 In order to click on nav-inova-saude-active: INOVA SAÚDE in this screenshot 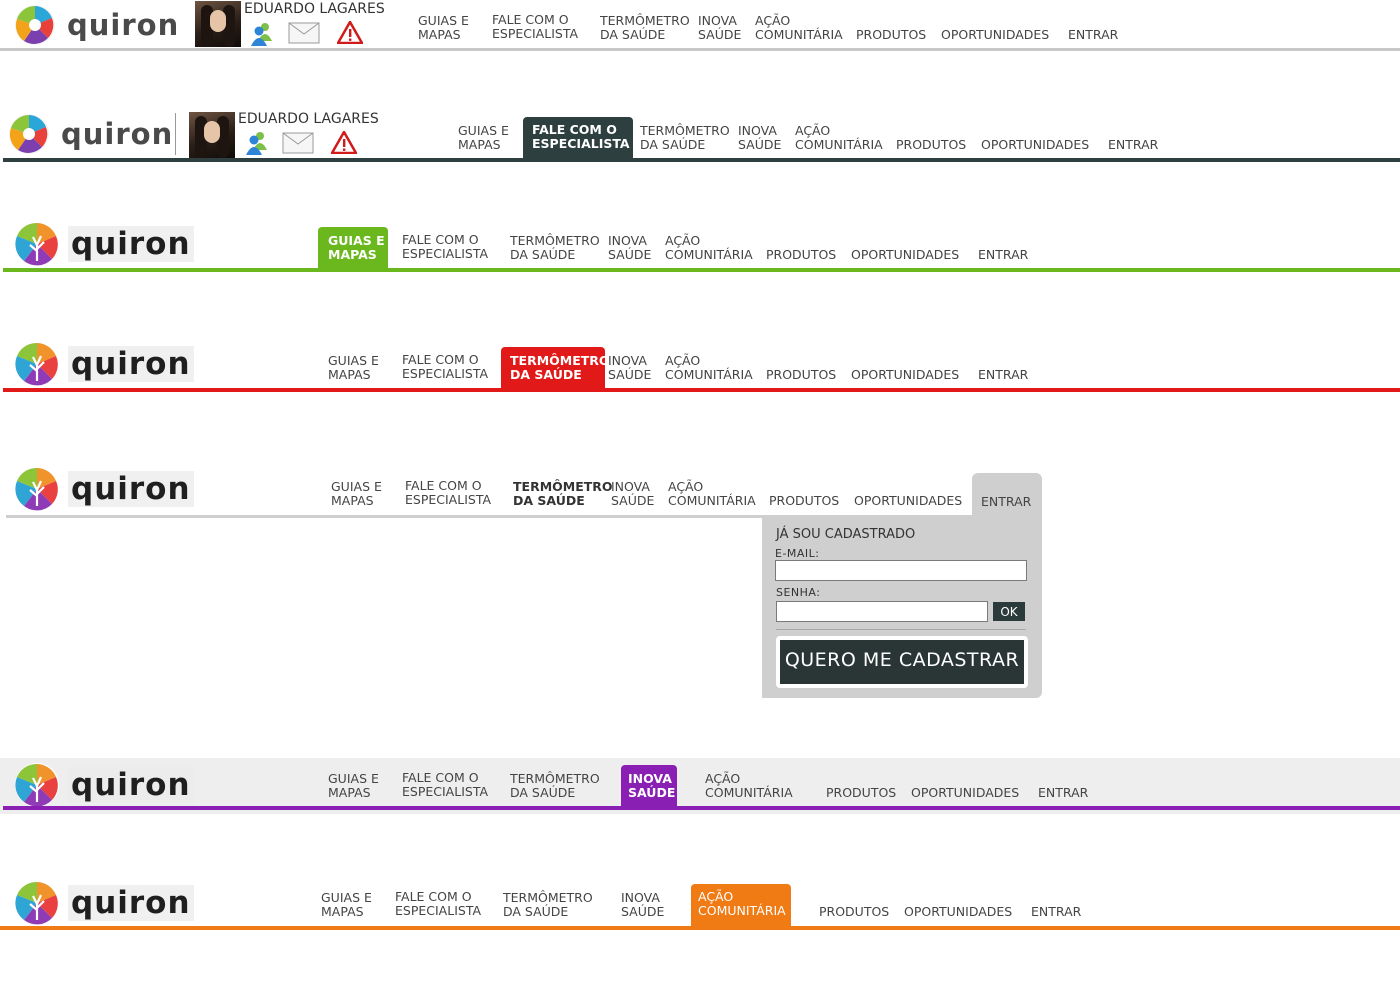, I will do `click(649, 786)`.